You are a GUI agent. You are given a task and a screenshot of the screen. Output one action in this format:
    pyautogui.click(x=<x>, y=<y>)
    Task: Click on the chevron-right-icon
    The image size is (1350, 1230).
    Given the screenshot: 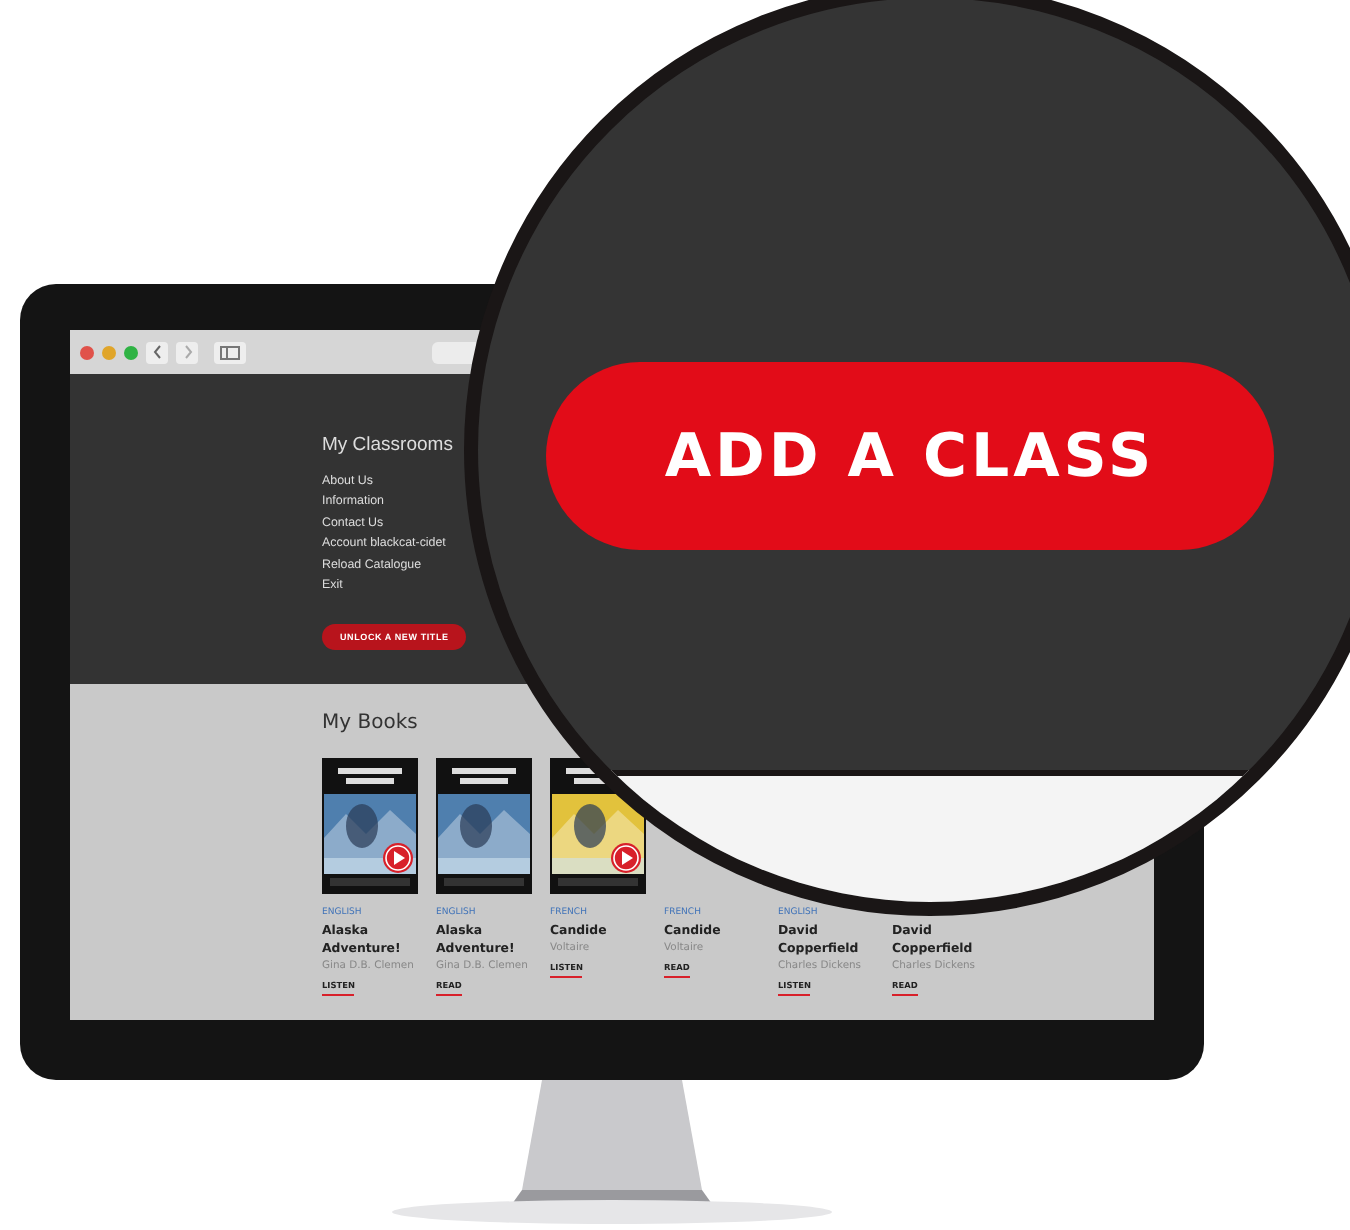 What is the action you would take?
    pyautogui.click(x=187, y=352)
    